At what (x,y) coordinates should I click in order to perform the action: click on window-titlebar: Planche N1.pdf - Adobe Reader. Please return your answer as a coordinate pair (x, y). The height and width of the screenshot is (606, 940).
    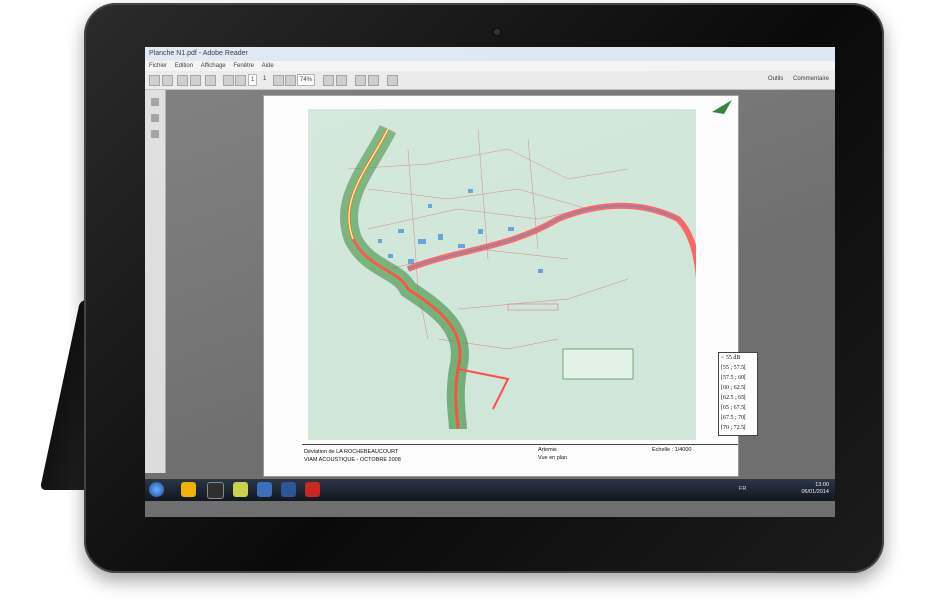
    Looking at the image, I should click on (490, 54).